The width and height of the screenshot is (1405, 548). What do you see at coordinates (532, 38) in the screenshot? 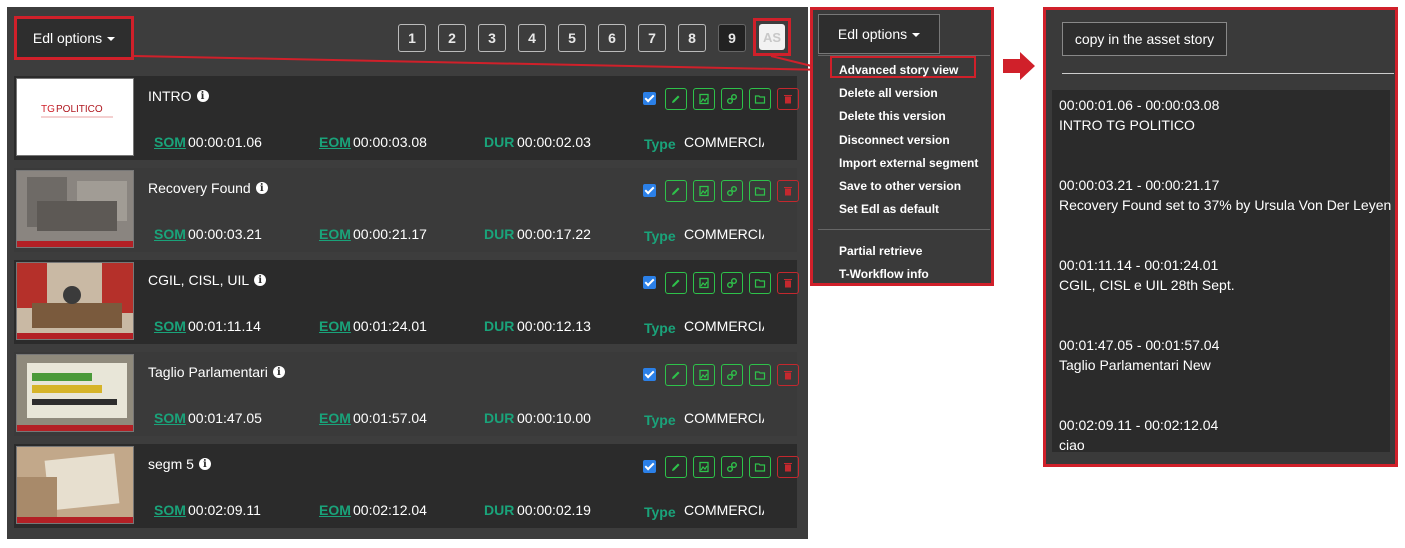
I see `page-button-4: 4` at bounding box center [532, 38].